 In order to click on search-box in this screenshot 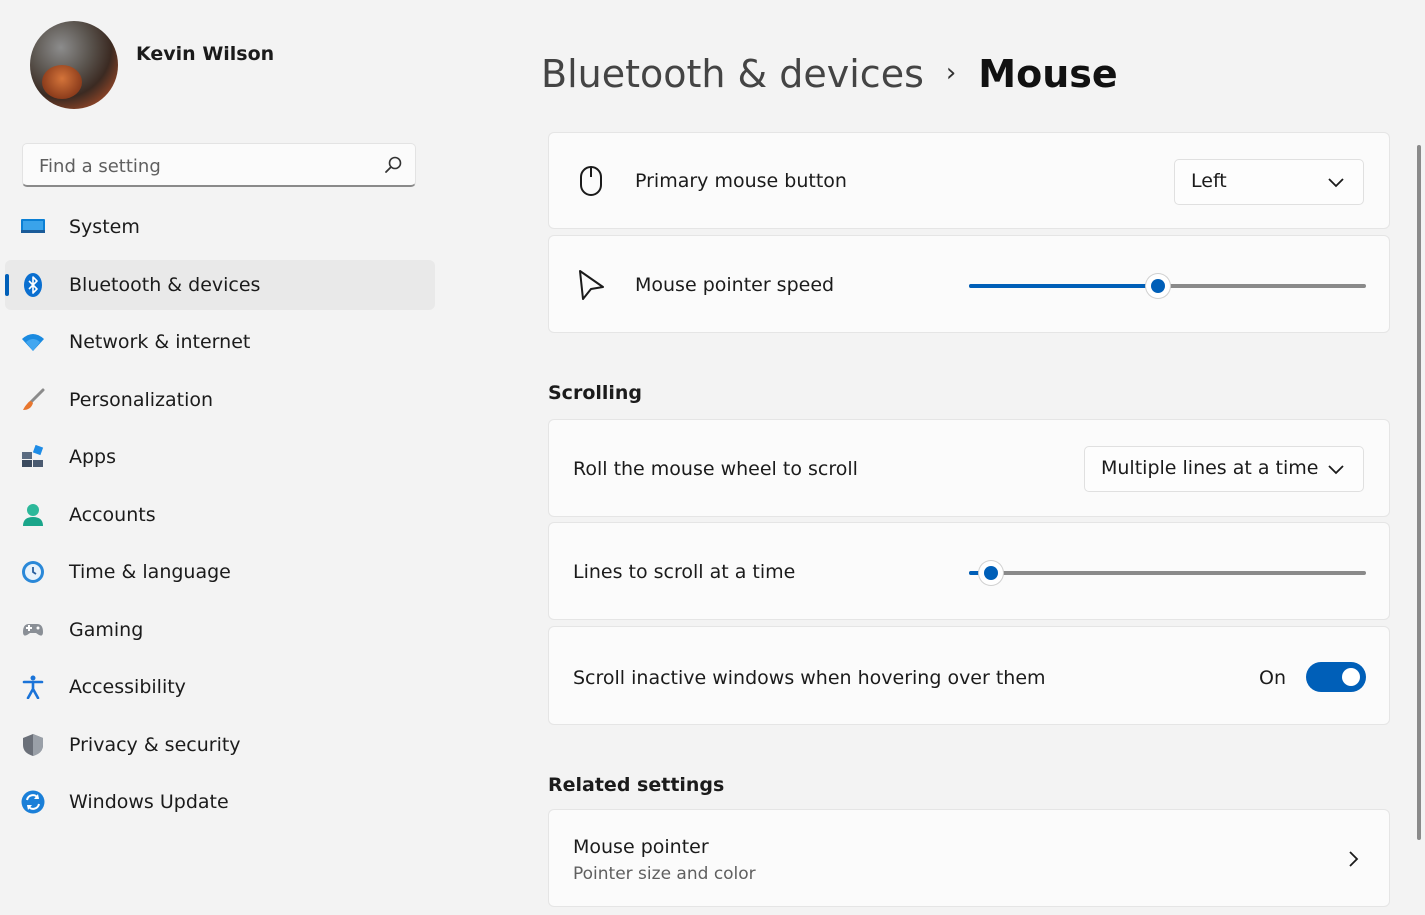, I will do `click(219, 165)`.